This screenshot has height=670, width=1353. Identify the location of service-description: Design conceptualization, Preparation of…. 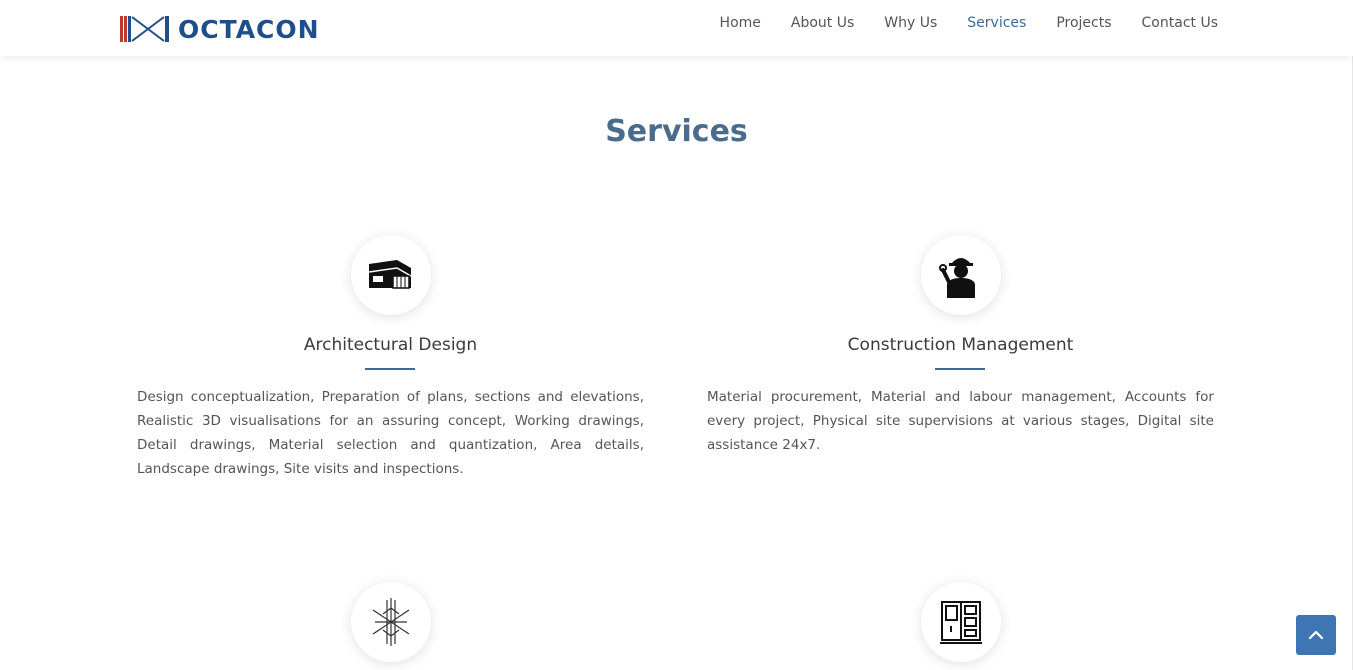
(390, 433).